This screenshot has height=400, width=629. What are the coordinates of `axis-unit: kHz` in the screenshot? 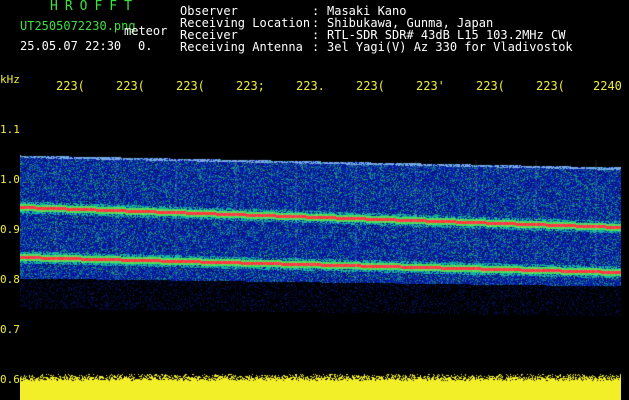 It's located at (10, 79).